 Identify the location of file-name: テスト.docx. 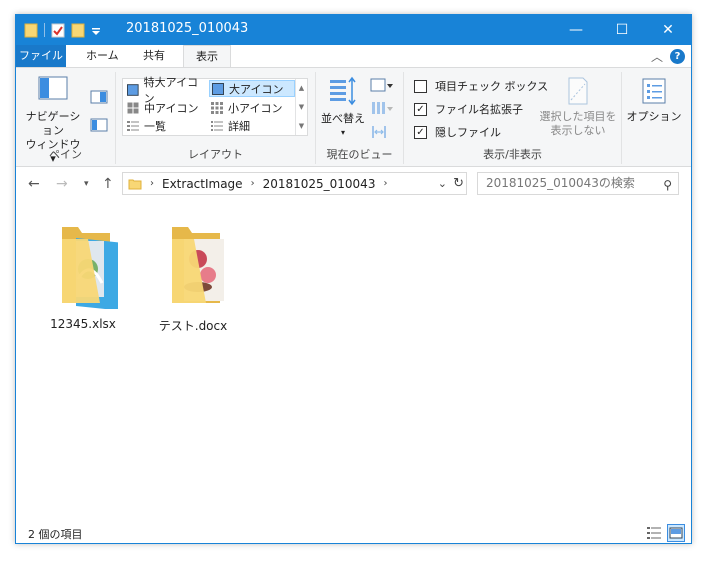
(193, 326).